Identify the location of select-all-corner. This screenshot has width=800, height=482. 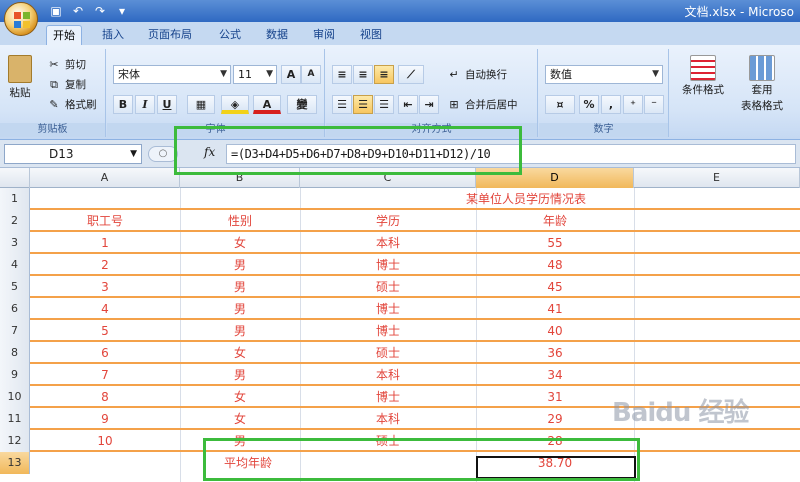
(15, 178).